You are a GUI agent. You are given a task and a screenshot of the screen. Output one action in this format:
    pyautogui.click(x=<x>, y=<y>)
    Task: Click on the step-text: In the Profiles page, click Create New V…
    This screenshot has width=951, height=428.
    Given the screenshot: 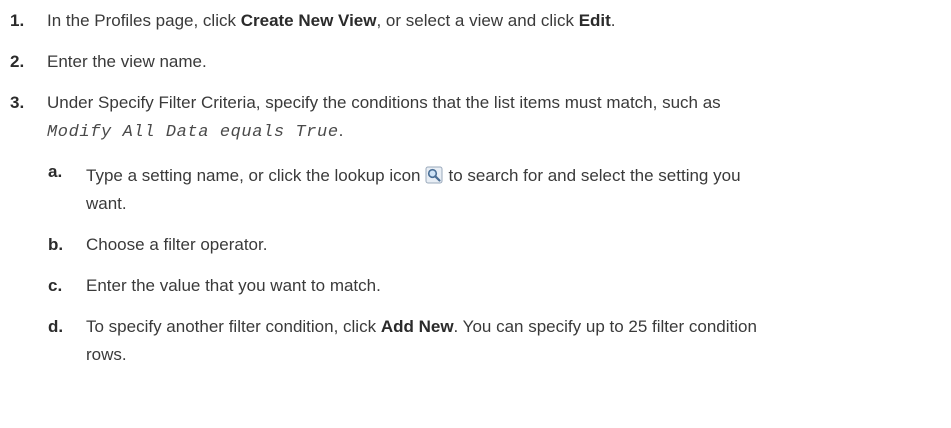 What is the action you would take?
    pyautogui.click(x=331, y=20)
    